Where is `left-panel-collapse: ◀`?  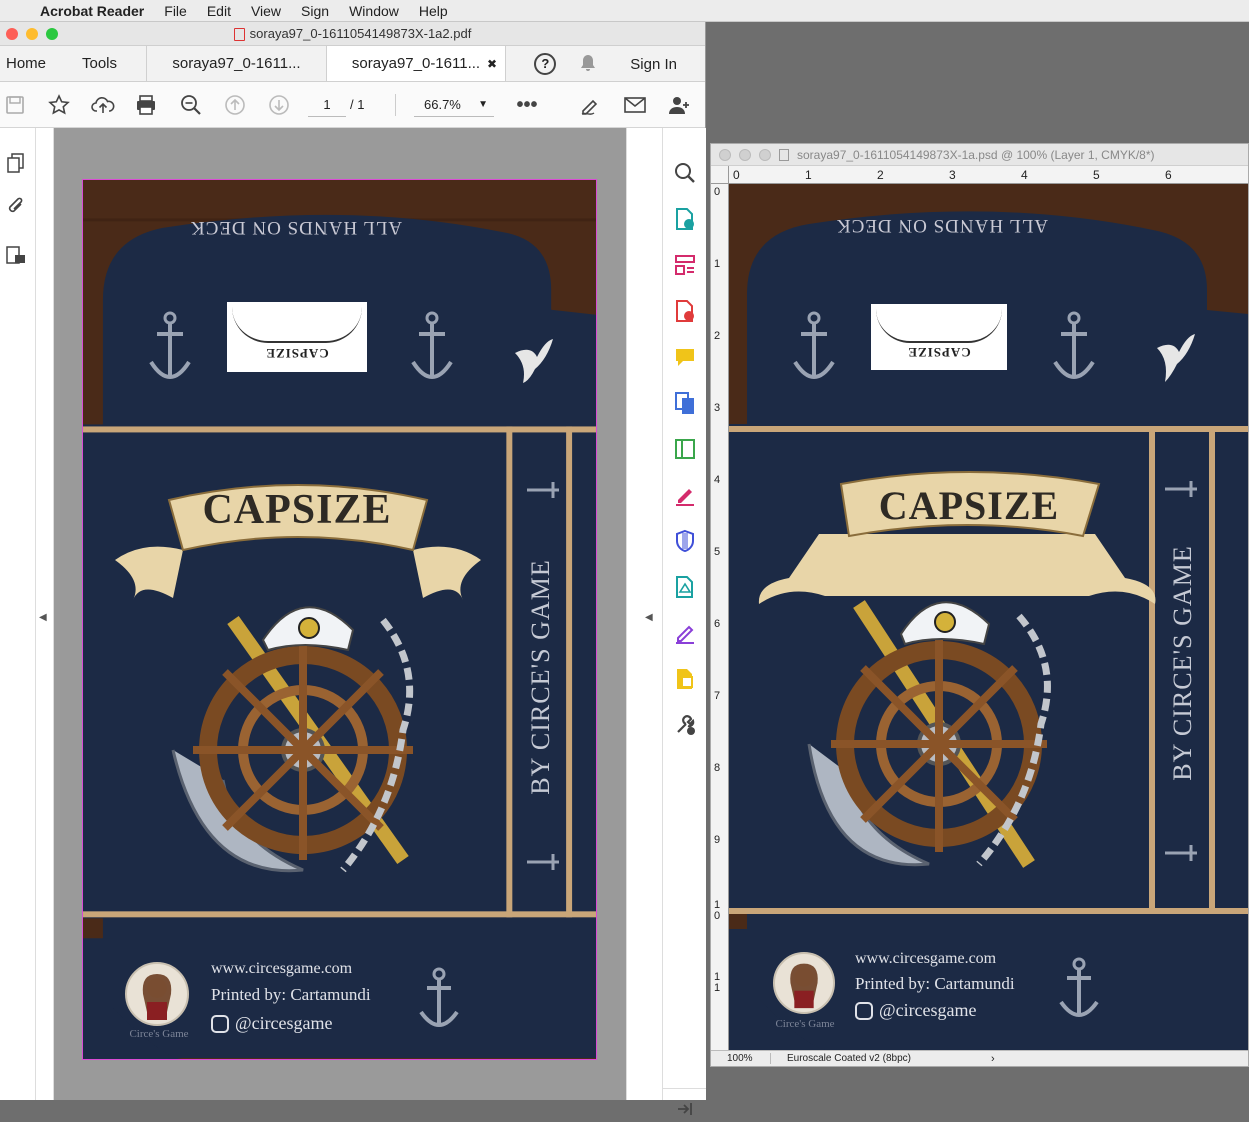
left-panel-collapse: ◀ is located at coordinates (45, 614).